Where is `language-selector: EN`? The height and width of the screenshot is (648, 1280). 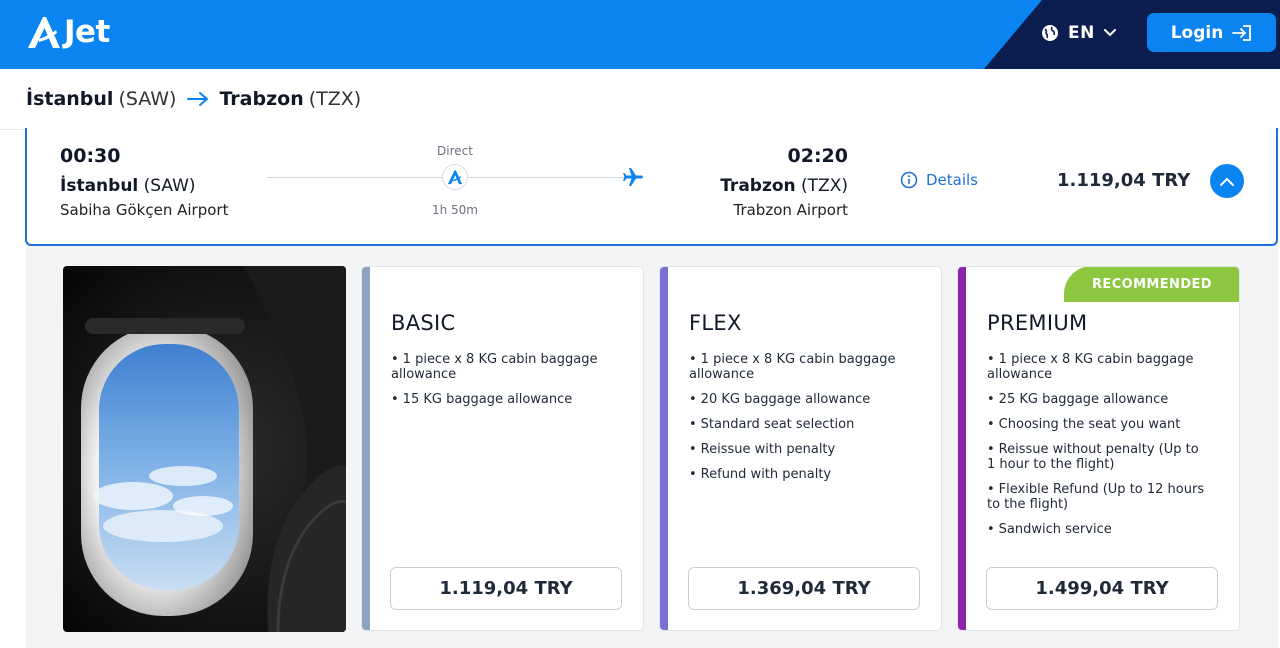
language-selector: EN is located at coordinates (1078, 33).